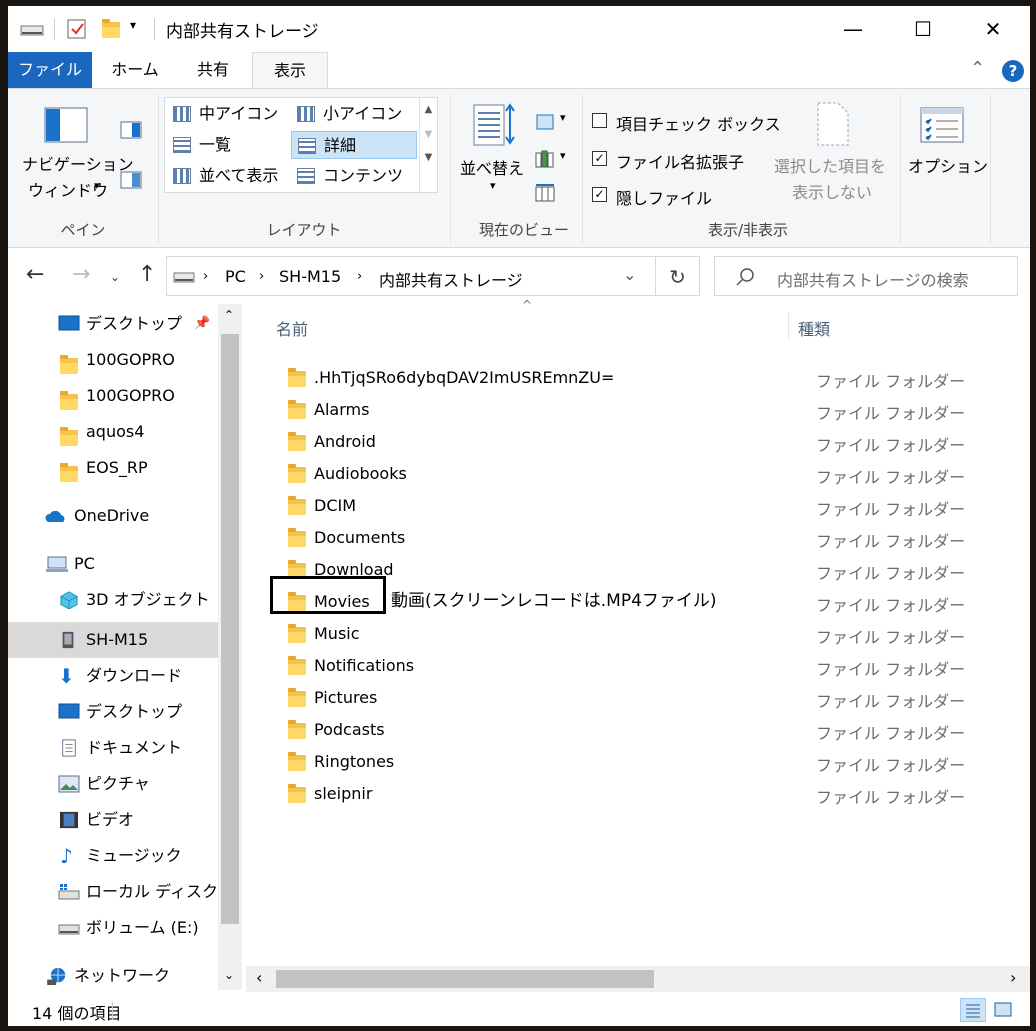 Image resolution: width=1036 pixels, height=1031 pixels. I want to click on nav-pane-scrollbar: ⌃ ⌄, so click(230, 647).